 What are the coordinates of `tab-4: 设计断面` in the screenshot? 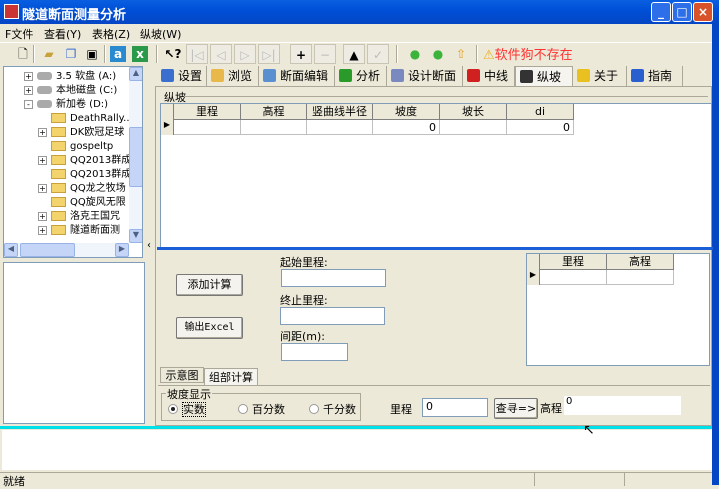 It's located at (425, 76).